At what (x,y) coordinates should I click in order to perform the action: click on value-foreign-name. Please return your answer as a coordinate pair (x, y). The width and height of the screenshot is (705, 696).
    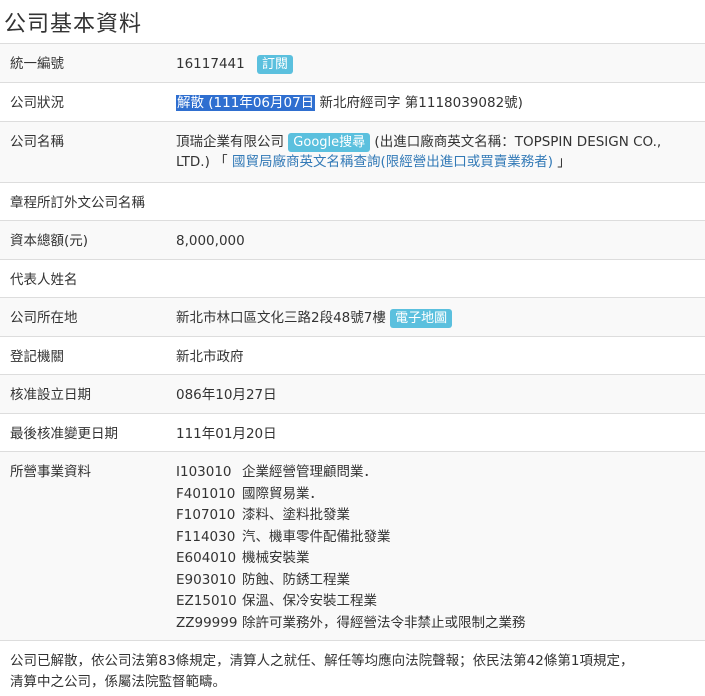
    Looking at the image, I should click on (440, 201).